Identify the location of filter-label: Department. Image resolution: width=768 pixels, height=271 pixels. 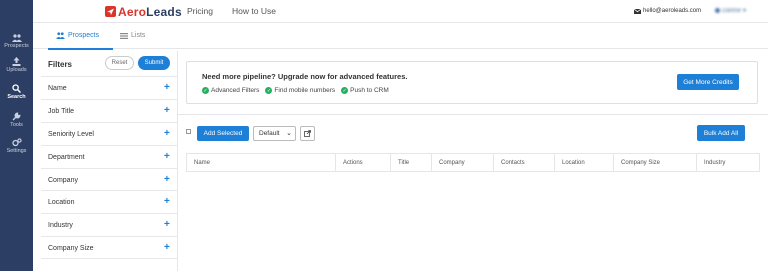
(66, 157).